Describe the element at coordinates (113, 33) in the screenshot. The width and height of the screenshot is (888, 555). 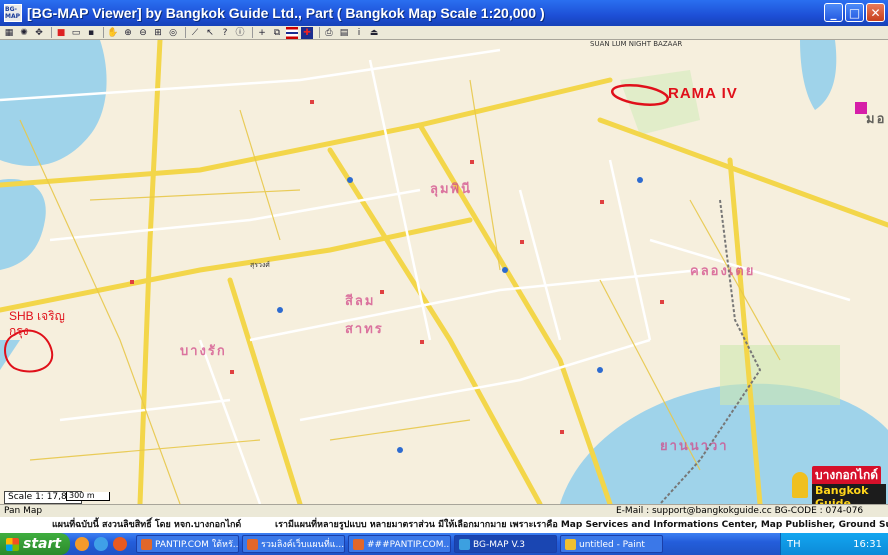
I see `pan-icon: ✋` at that location.